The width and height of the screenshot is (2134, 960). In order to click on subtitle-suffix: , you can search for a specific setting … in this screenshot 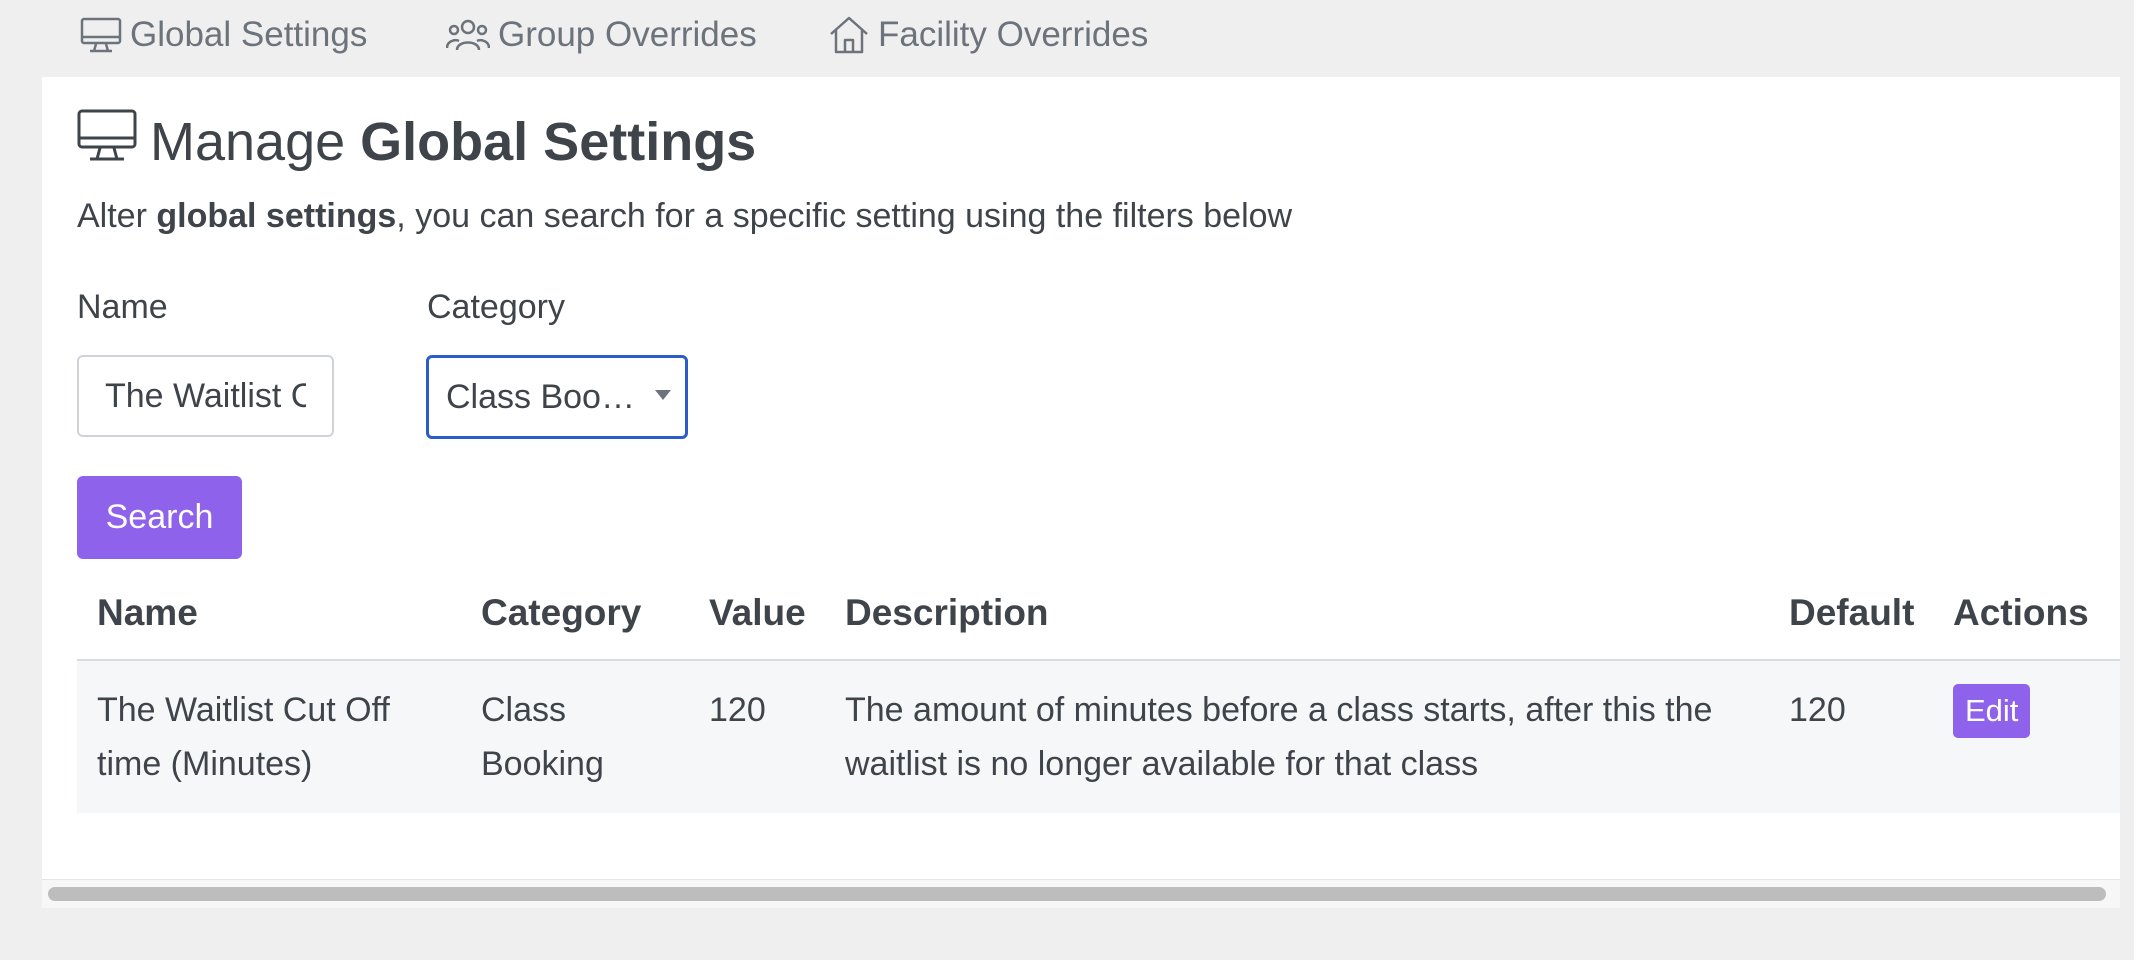, I will do `click(844, 216)`.